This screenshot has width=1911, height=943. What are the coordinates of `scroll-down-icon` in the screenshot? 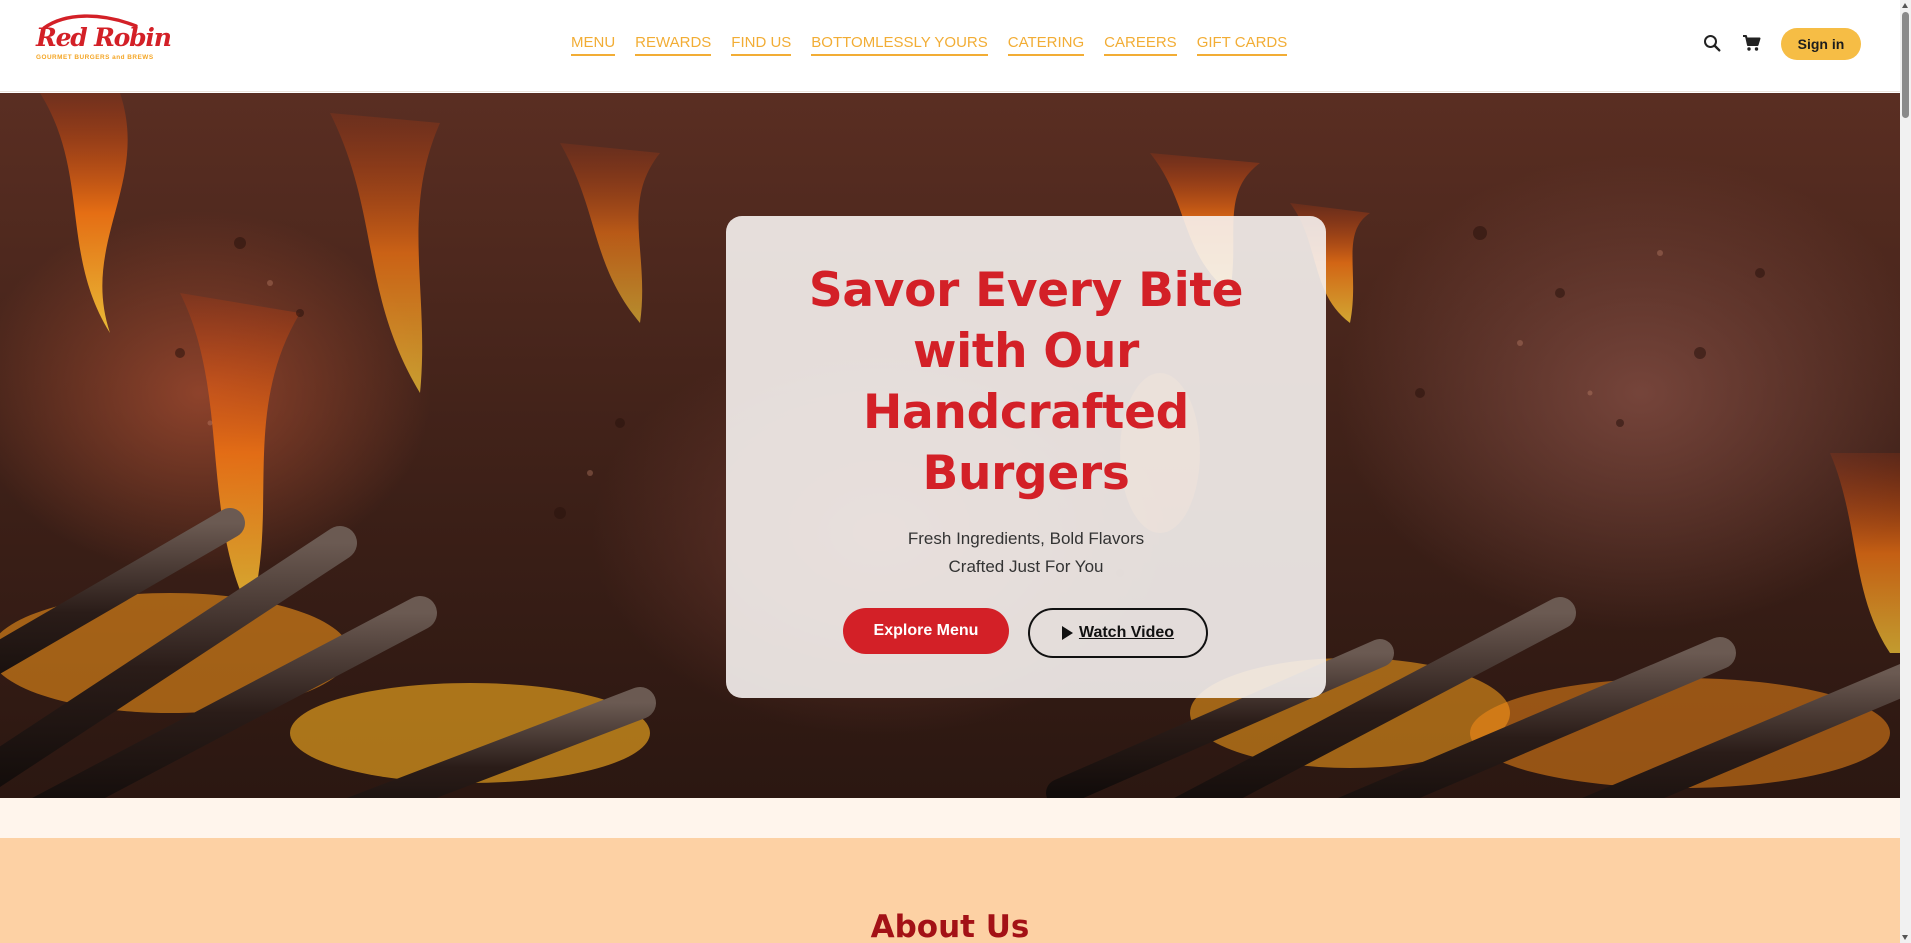 It's located at (1905, 937).